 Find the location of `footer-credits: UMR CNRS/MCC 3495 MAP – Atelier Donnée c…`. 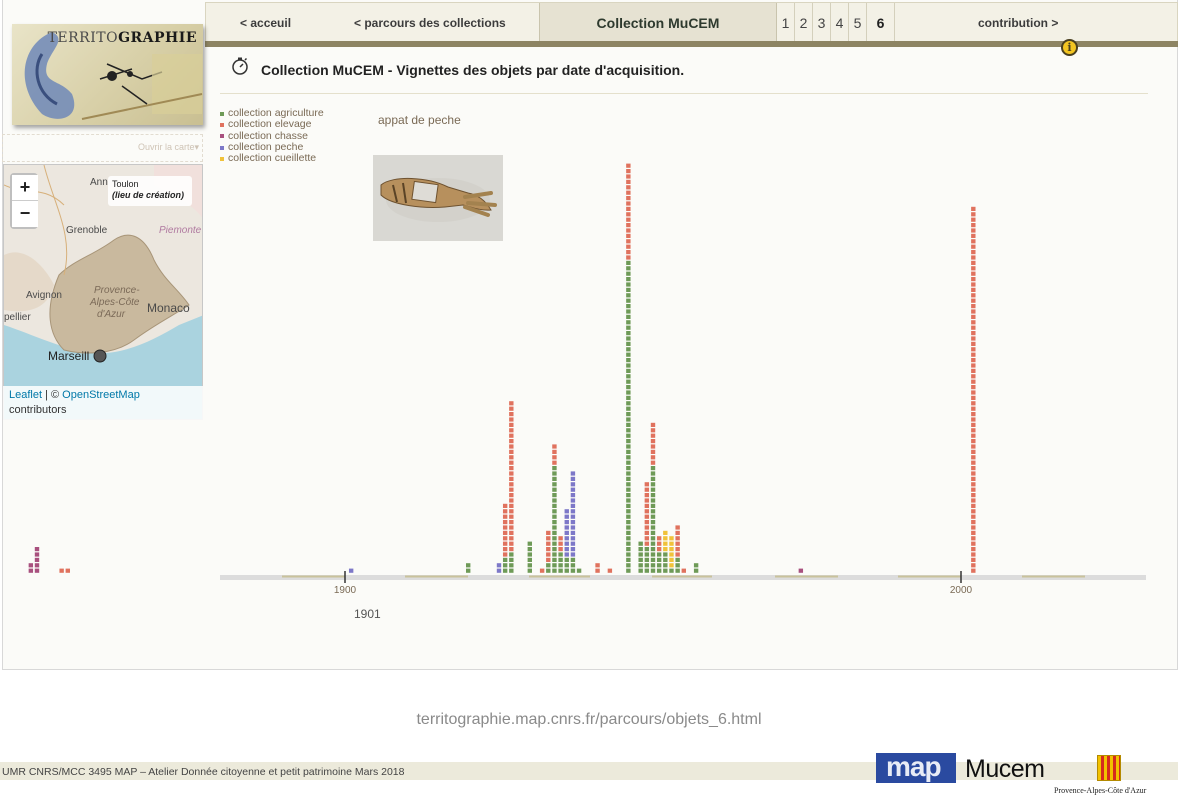

footer-credits: UMR CNRS/MCC 3495 MAP – Atelier Donnée c… is located at coordinates (203, 772).